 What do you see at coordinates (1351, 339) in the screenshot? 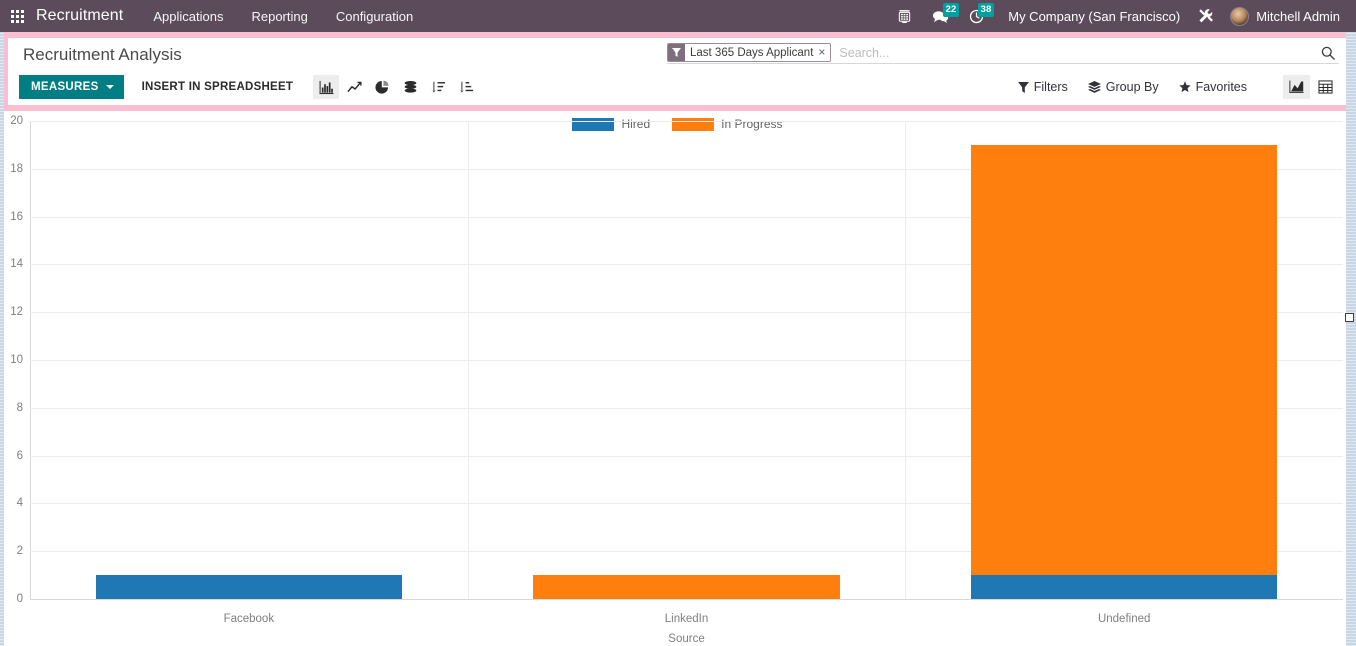
I see `right-scroll-strip` at bounding box center [1351, 339].